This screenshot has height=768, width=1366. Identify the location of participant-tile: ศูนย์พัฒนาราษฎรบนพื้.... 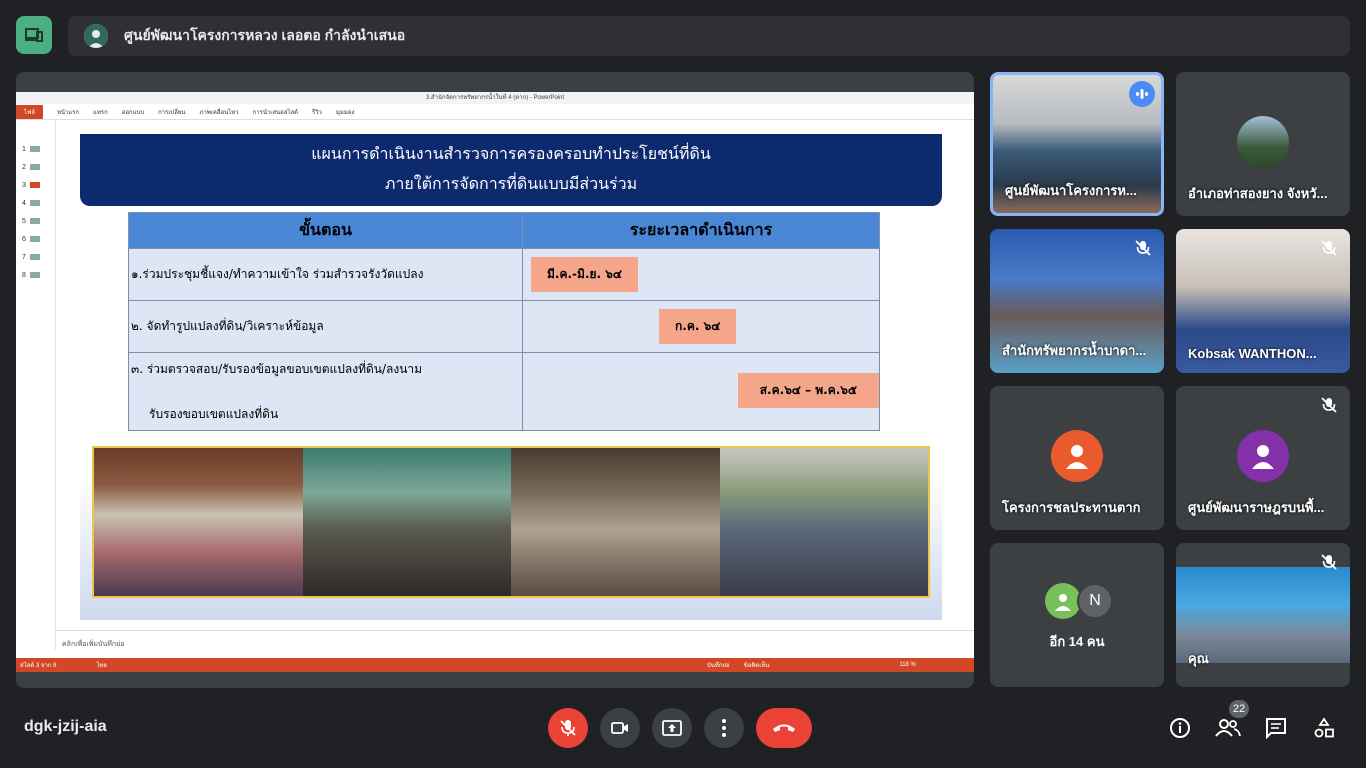
(1263, 458).